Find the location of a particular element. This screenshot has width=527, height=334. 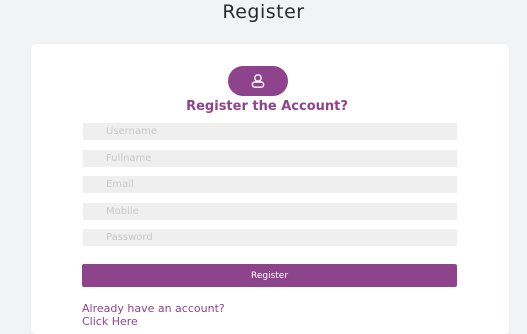

register-button: Register is located at coordinates (269, 275).